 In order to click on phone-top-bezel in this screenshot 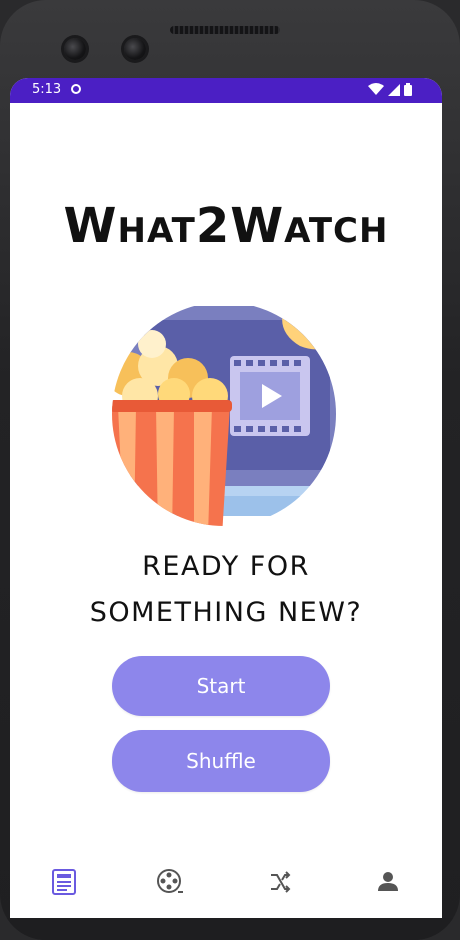, I will do `click(230, 39)`.